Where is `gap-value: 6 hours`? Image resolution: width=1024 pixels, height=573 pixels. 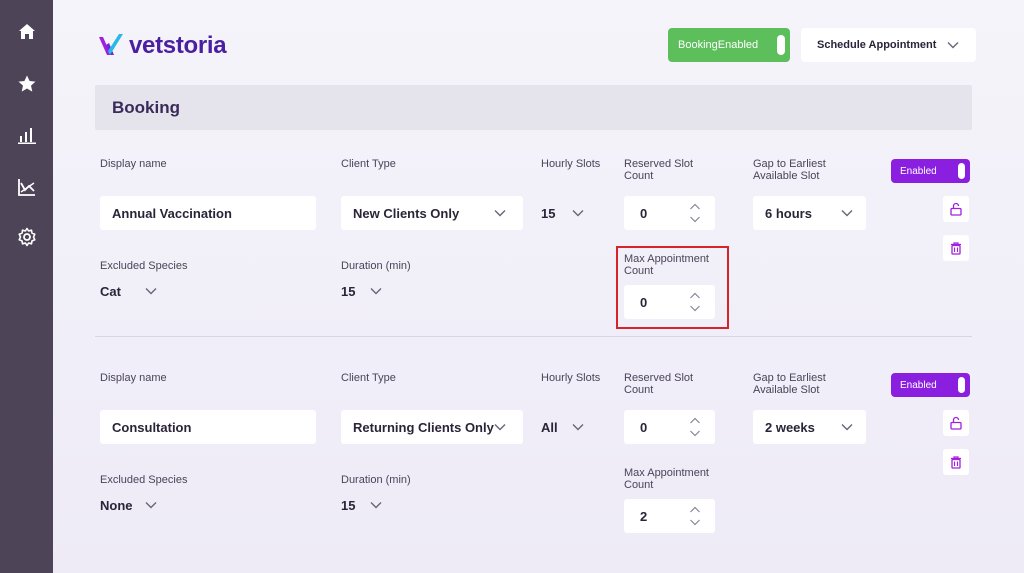 gap-value: 6 hours is located at coordinates (788, 213).